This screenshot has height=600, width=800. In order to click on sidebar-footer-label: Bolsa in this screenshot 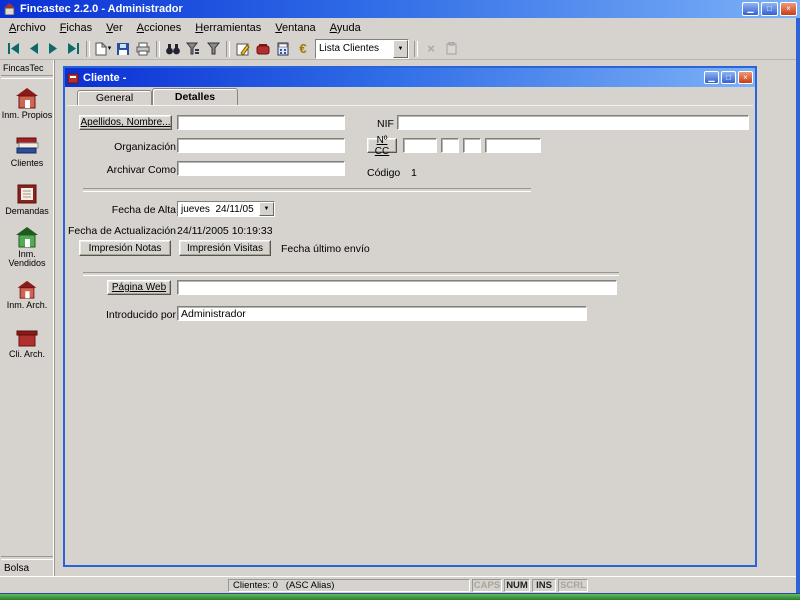, I will do `click(27, 567)`.